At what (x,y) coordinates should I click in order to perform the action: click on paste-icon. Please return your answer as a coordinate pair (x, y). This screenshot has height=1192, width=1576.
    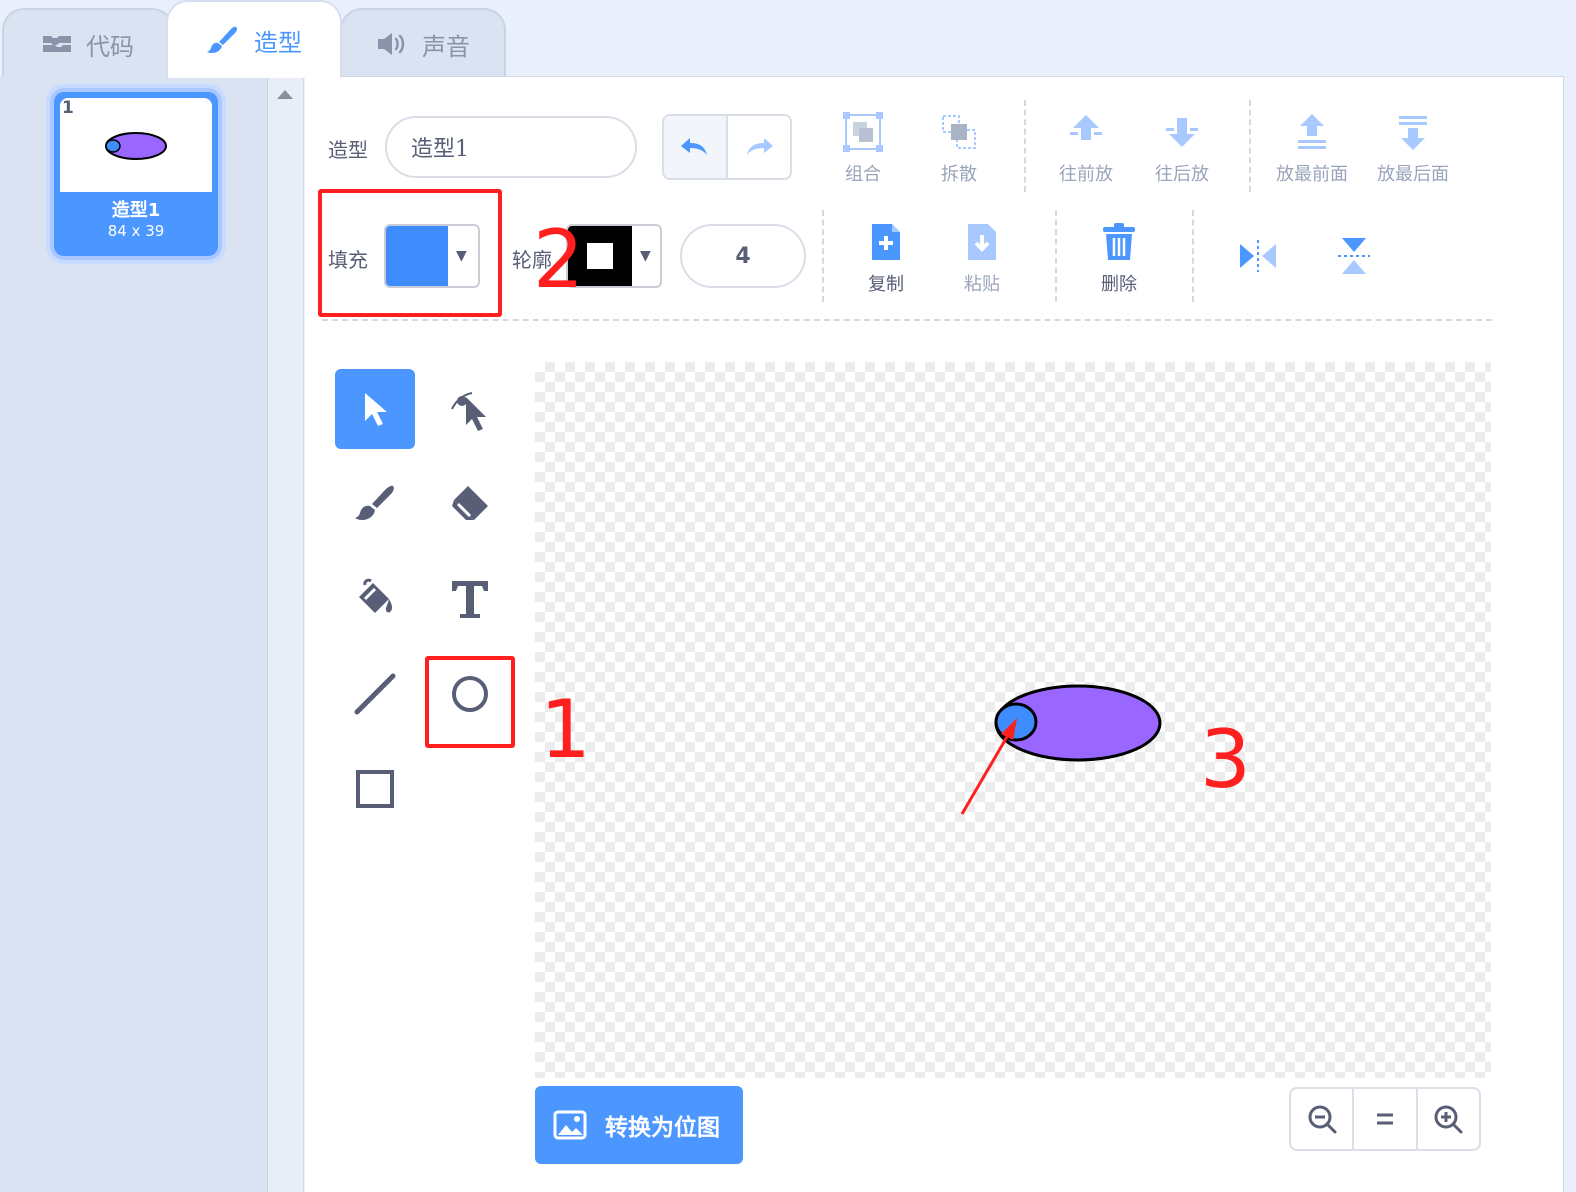
    Looking at the image, I should click on (982, 242).